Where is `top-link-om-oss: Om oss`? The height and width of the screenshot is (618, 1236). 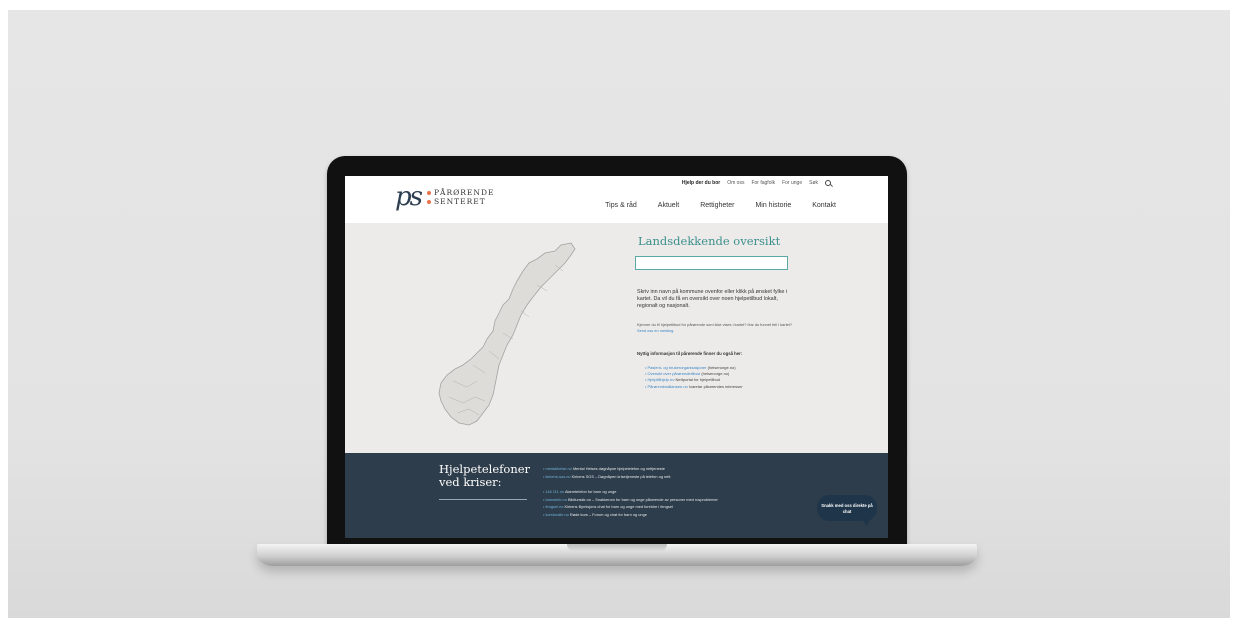
top-link-om-oss: Om oss is located at coordinates (735, 183).